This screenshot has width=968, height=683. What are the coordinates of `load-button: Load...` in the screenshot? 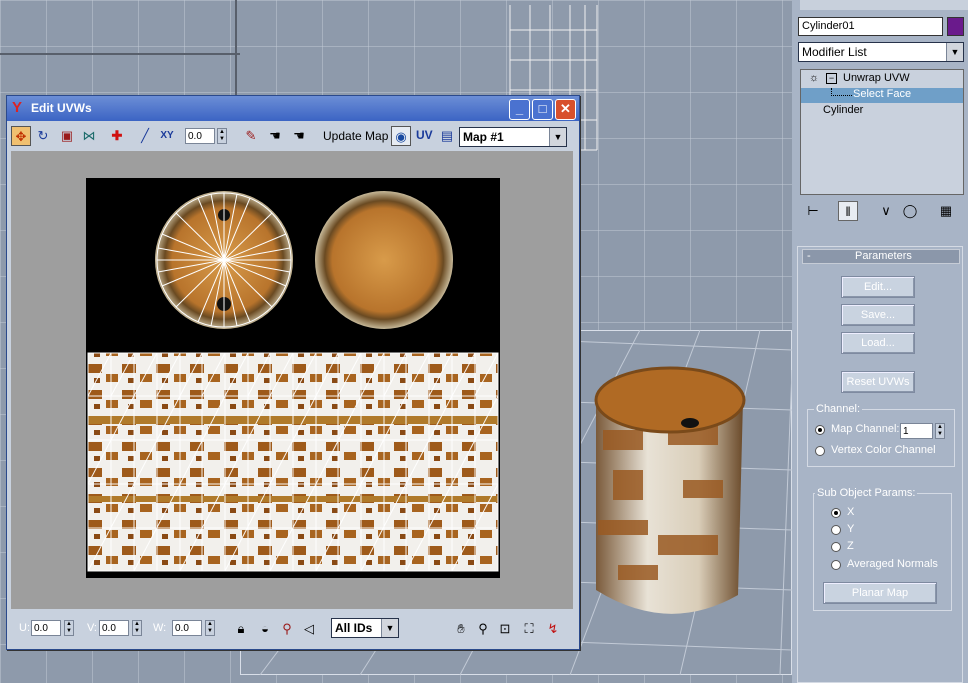 It's located at (878, 343).